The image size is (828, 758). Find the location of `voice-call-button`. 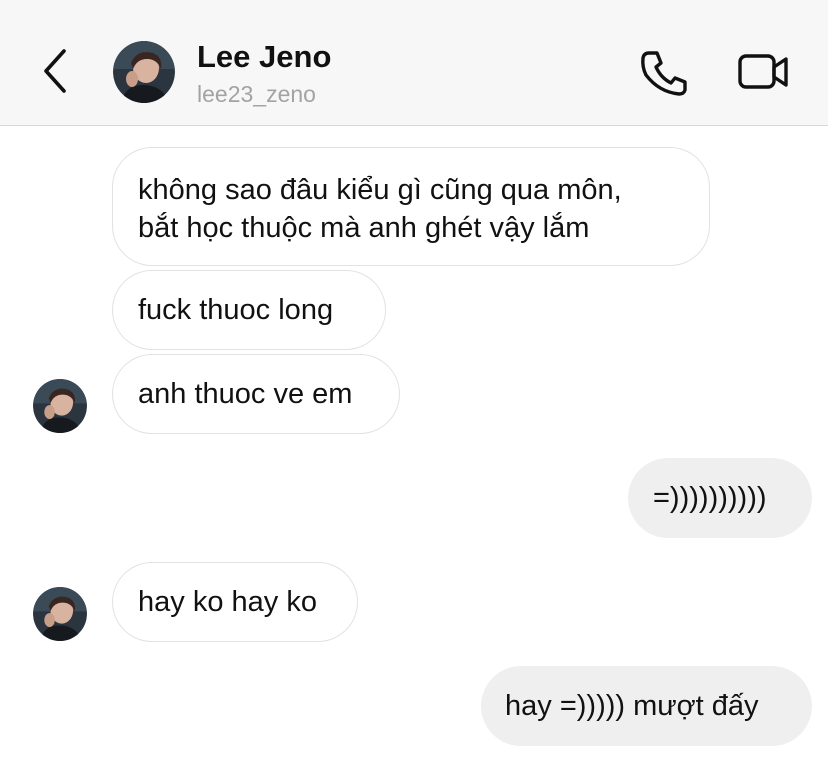

voice-call-button is located at coordinates (664, 72).